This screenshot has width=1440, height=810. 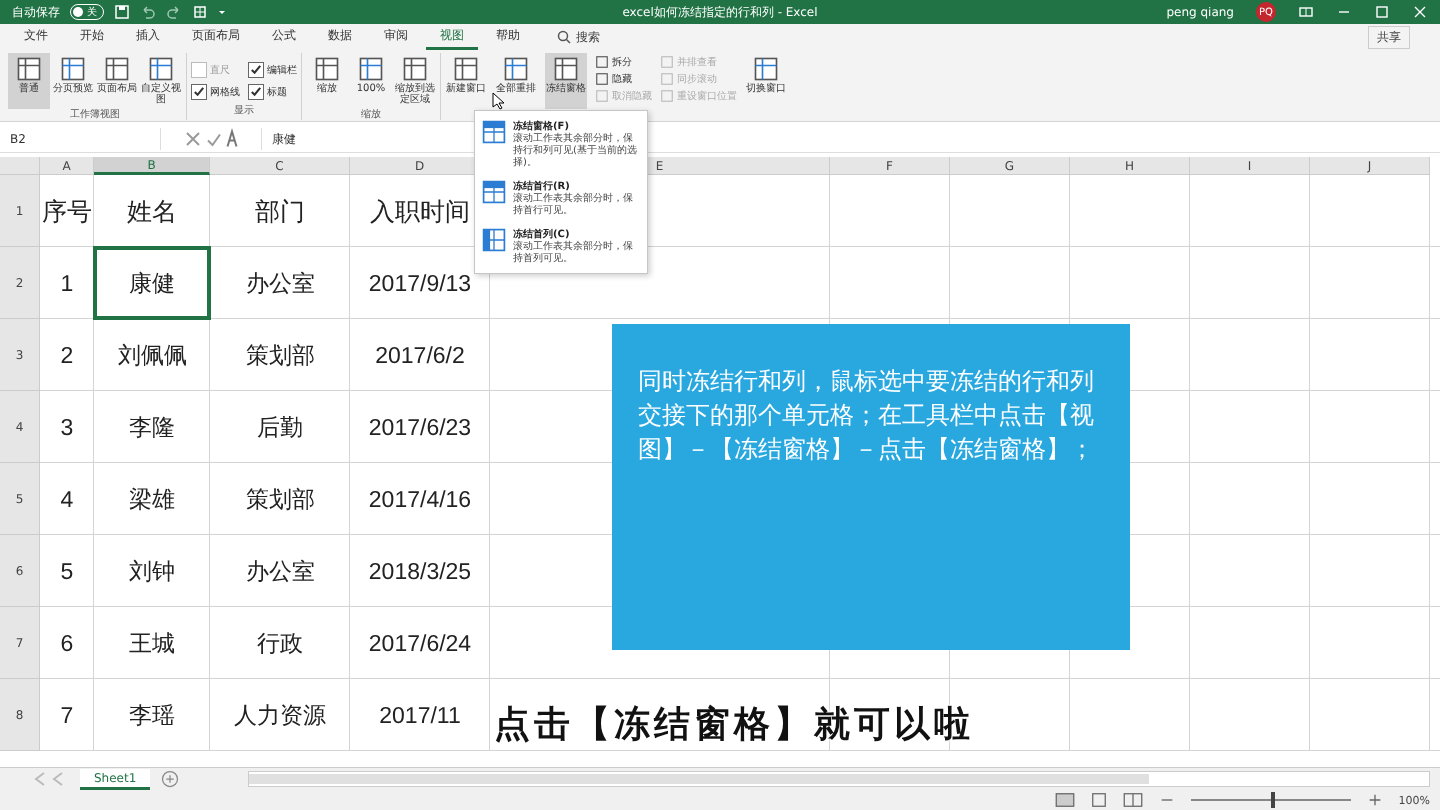 I want to click on table-cell-text: 2017/11, so click(x=420, y=715).